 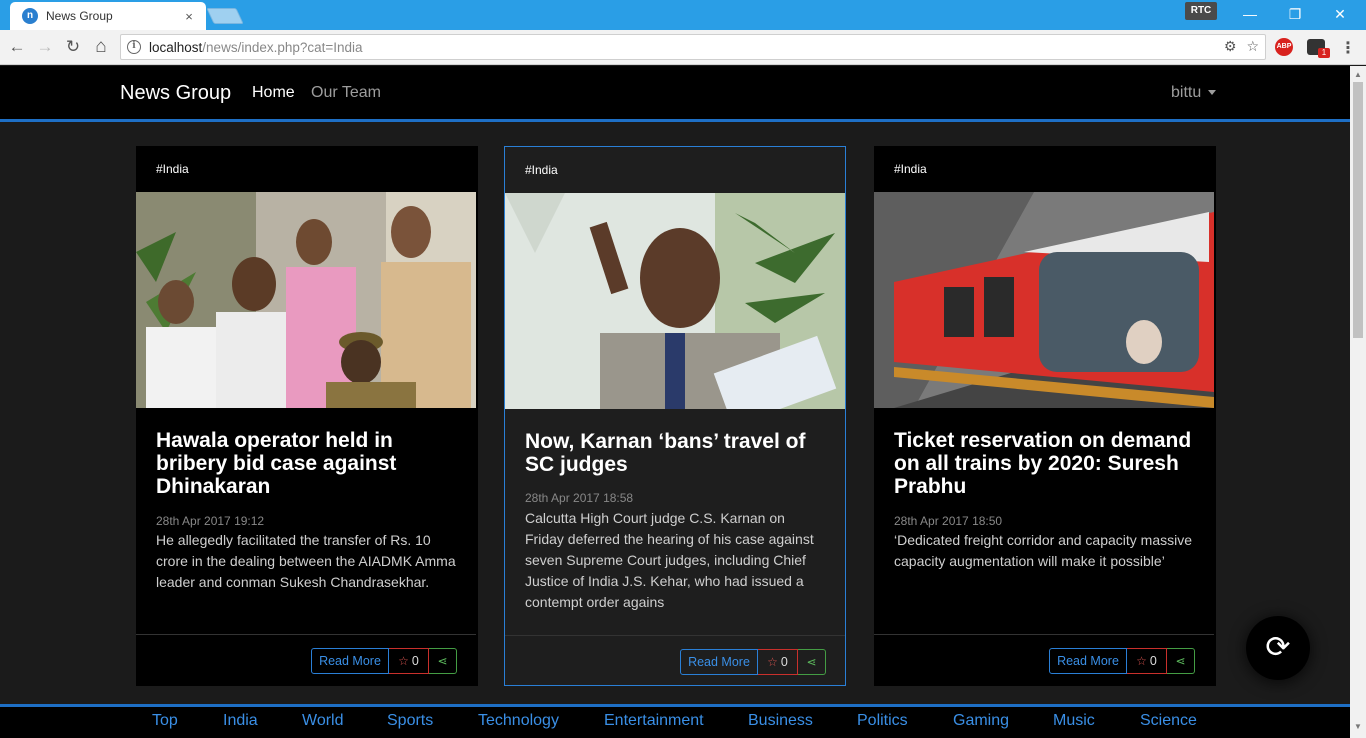 What do you see at coordinates (1212, 93) in the screenshot?
I see `caret-down-icon` at bounding box center [1212, 93].